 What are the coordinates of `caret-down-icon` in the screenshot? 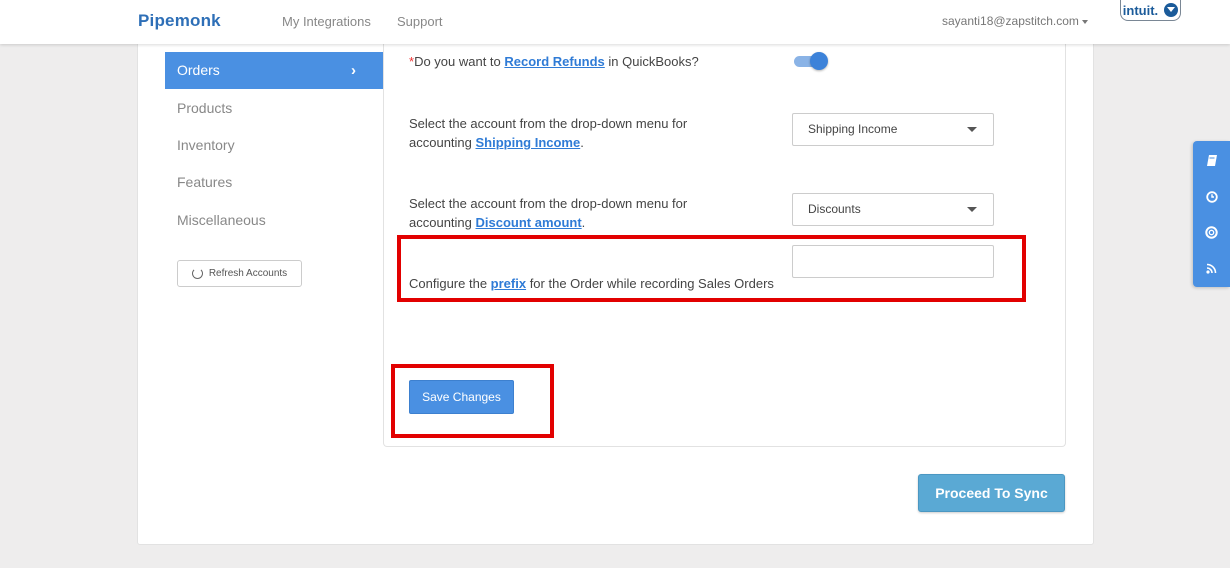 It's located at (1084, 21).